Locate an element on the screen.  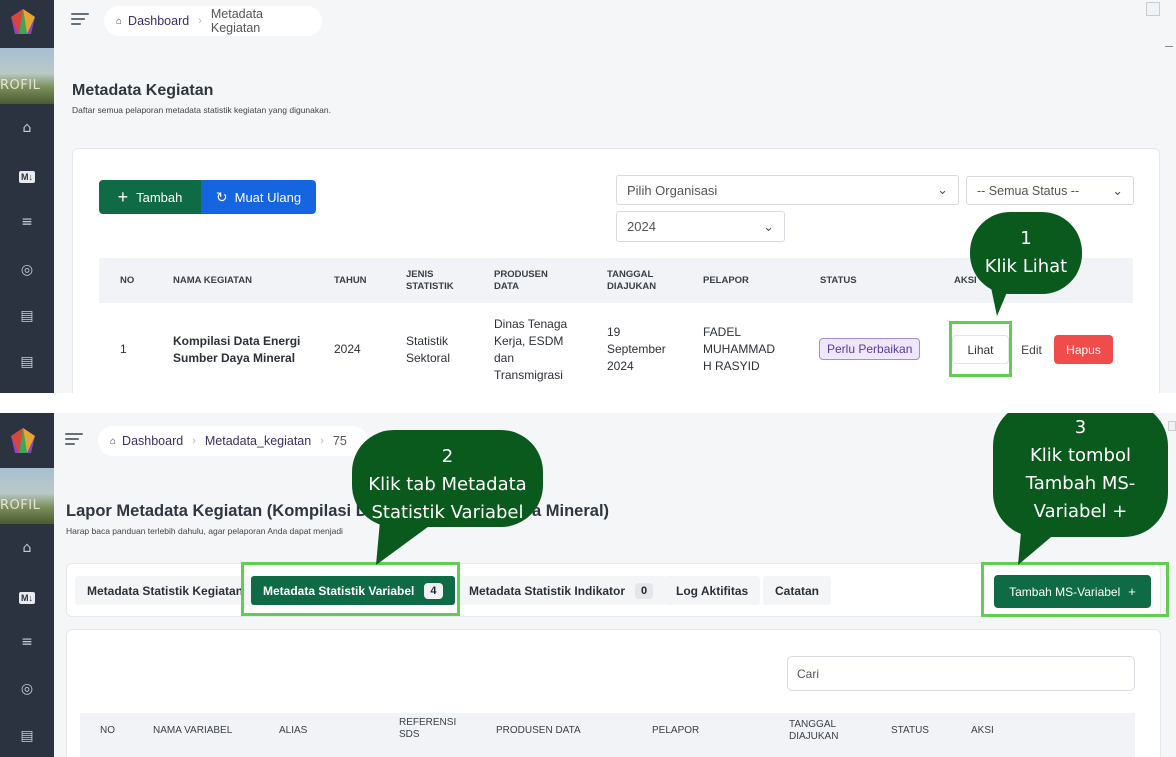
tab-label: Log Aktifitas is located at coordinates (712, 590).